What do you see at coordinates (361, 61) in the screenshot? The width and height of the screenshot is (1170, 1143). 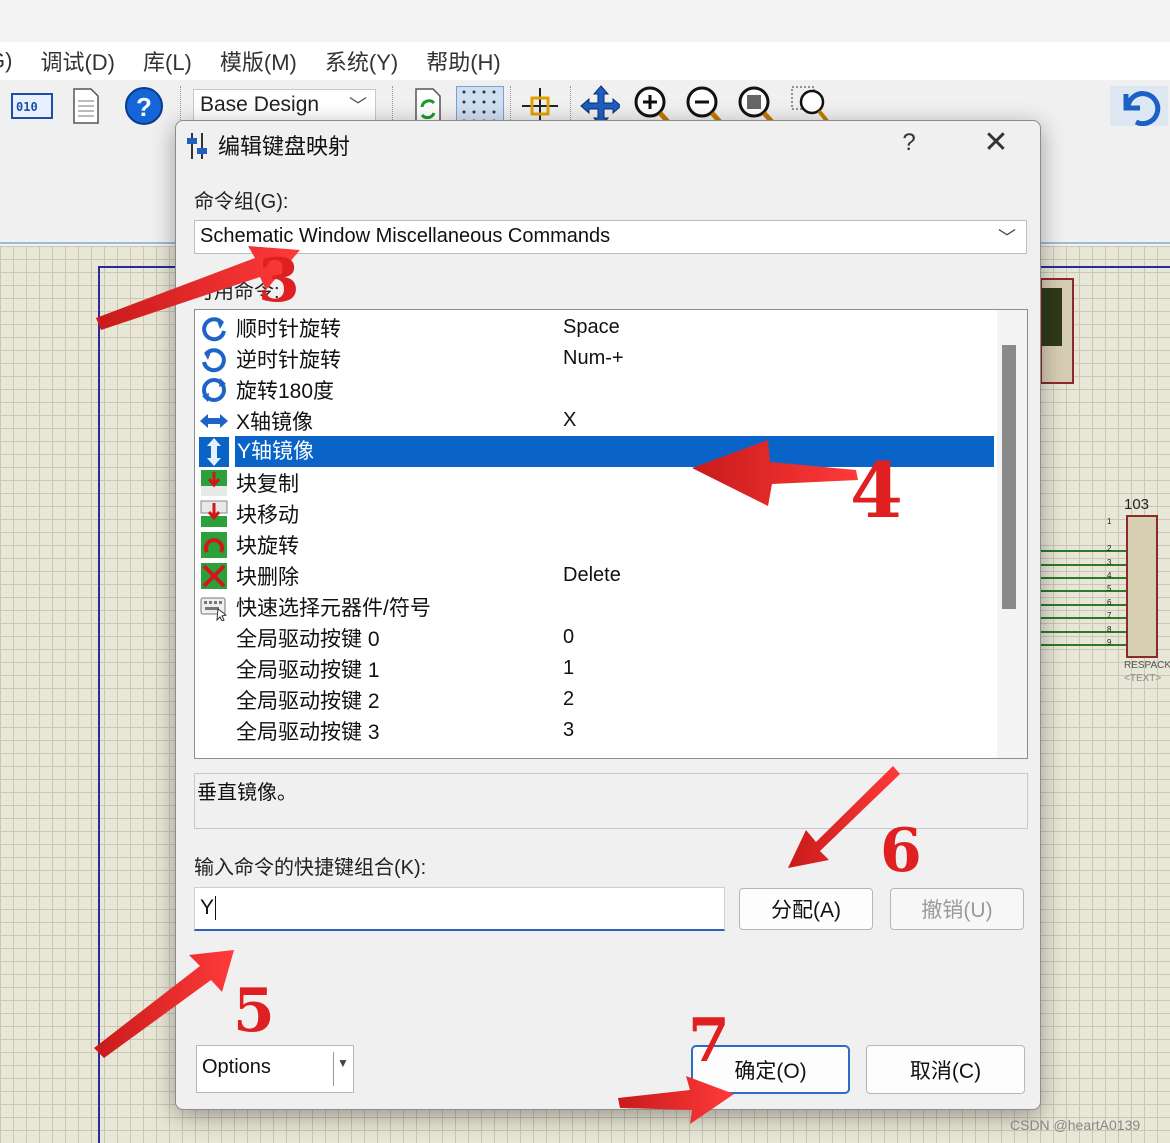 I see `menu-system: 系统(Y)` at bounding box center [361, 61].